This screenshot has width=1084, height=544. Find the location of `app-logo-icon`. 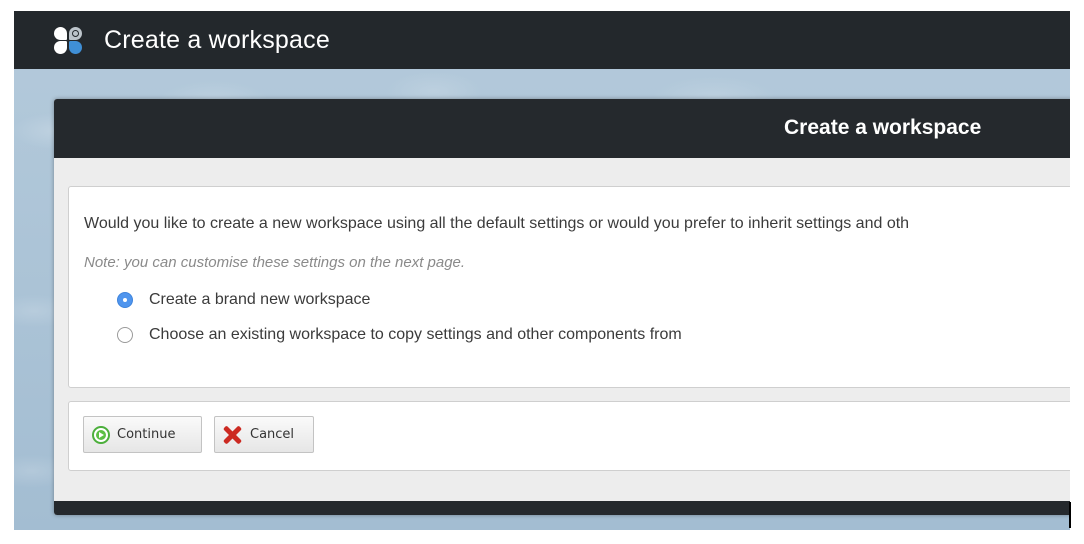

app-logo-icon is located at coordinates (68, 40).